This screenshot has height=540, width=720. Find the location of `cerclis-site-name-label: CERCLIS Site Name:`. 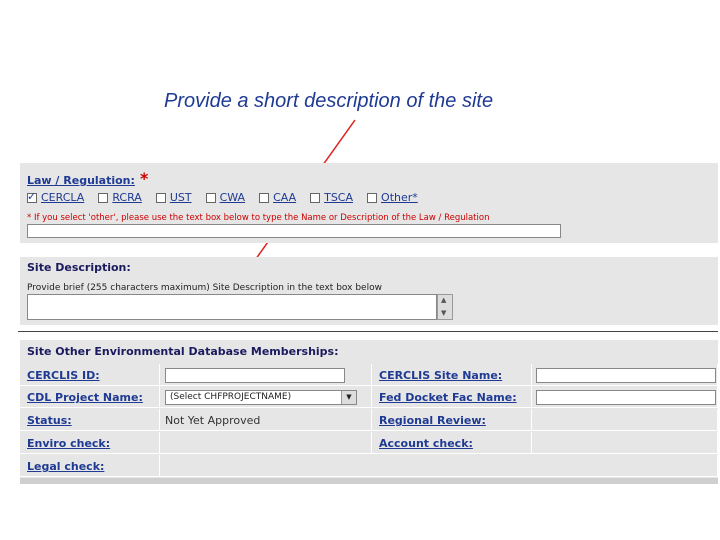

cerclis-site-name-label: CERCLIS Site Name: is located at coordinates (441, 375).